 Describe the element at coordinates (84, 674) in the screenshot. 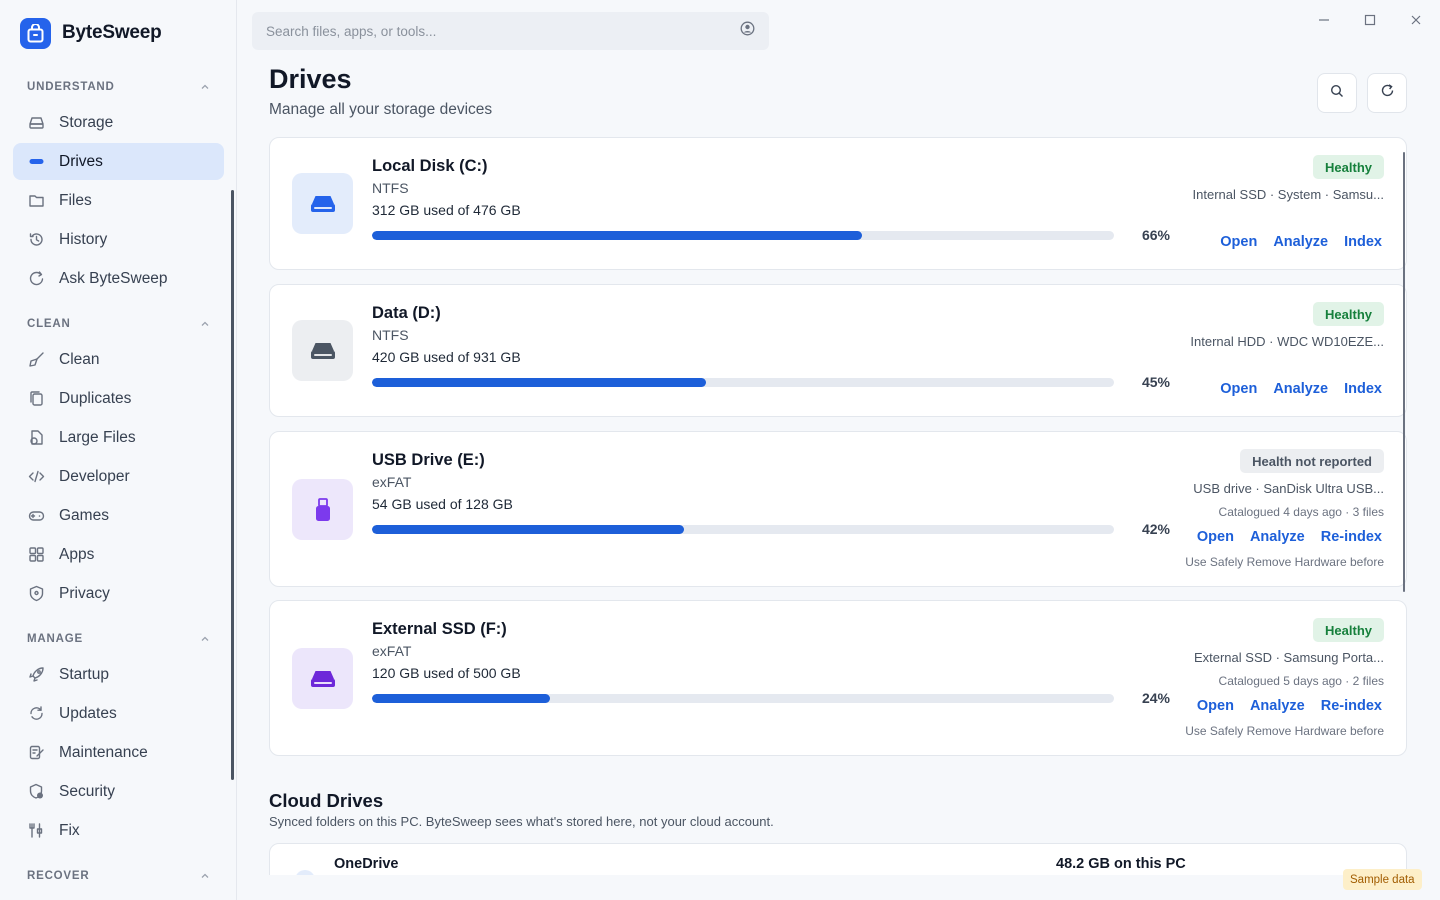

I see `sidebar-item-label: Startup` at that location.